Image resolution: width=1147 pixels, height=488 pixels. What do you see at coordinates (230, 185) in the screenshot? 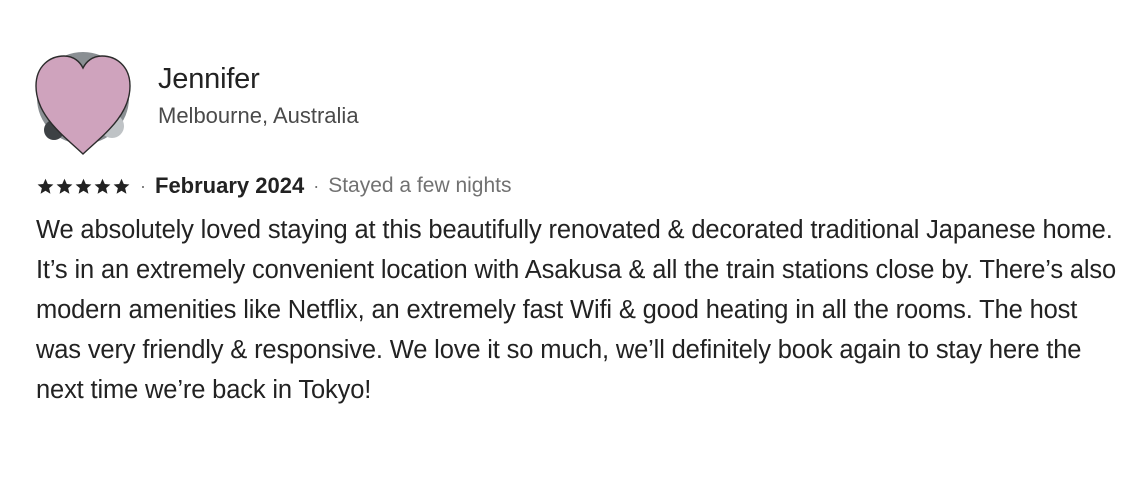
I see `review-date: February 2024` at bounding box center [230, 185].